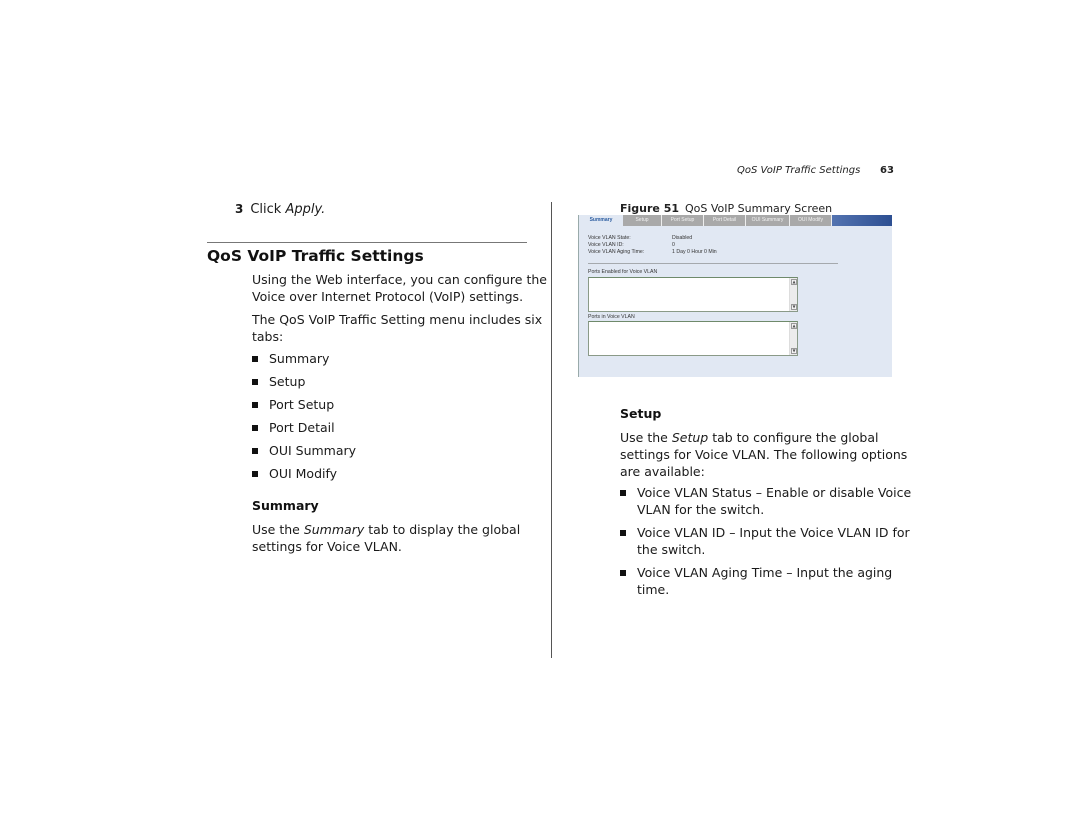 The image size is (1080, 834). What do you see at coordinates (701, 509) in the screenshot?
I see `option-line-2: VLAN for the switch.` at bounding box center [701, 509].